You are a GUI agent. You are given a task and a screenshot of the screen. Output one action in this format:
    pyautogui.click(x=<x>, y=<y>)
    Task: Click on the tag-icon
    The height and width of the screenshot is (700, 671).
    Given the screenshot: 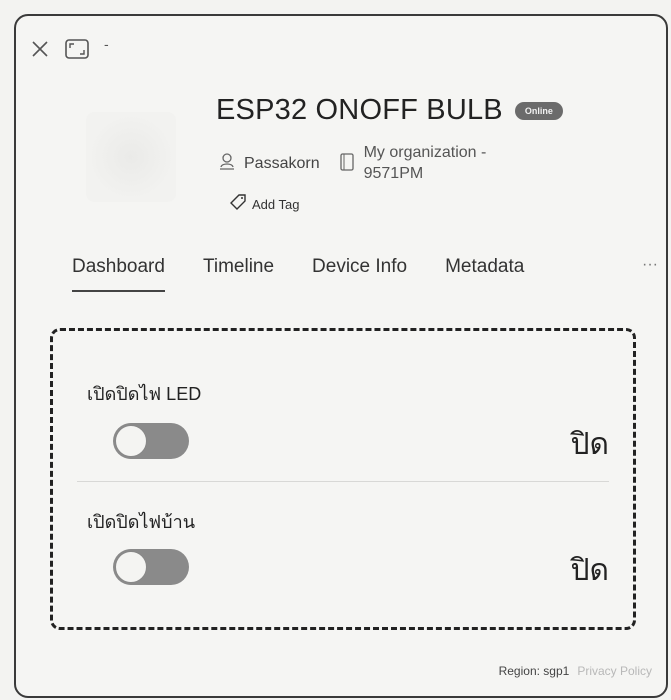 What is the action you would take?
    pyautogui.click(x=238, y=204)
    